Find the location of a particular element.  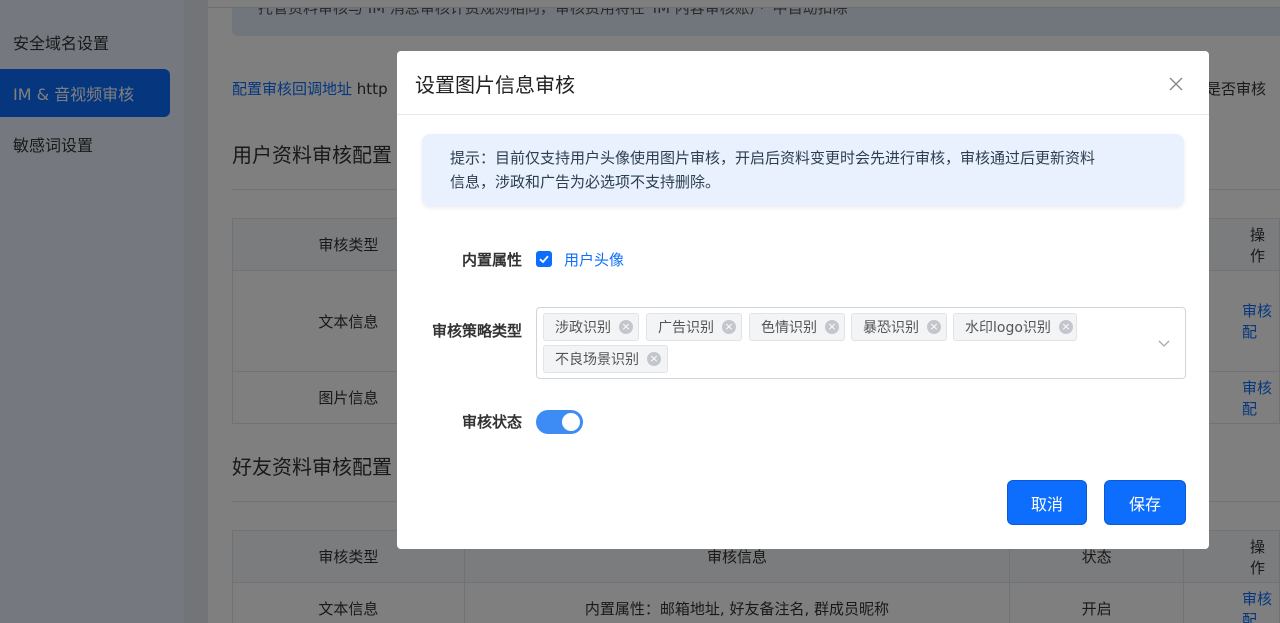

toggle-knob is located at coordinates (571, 422).